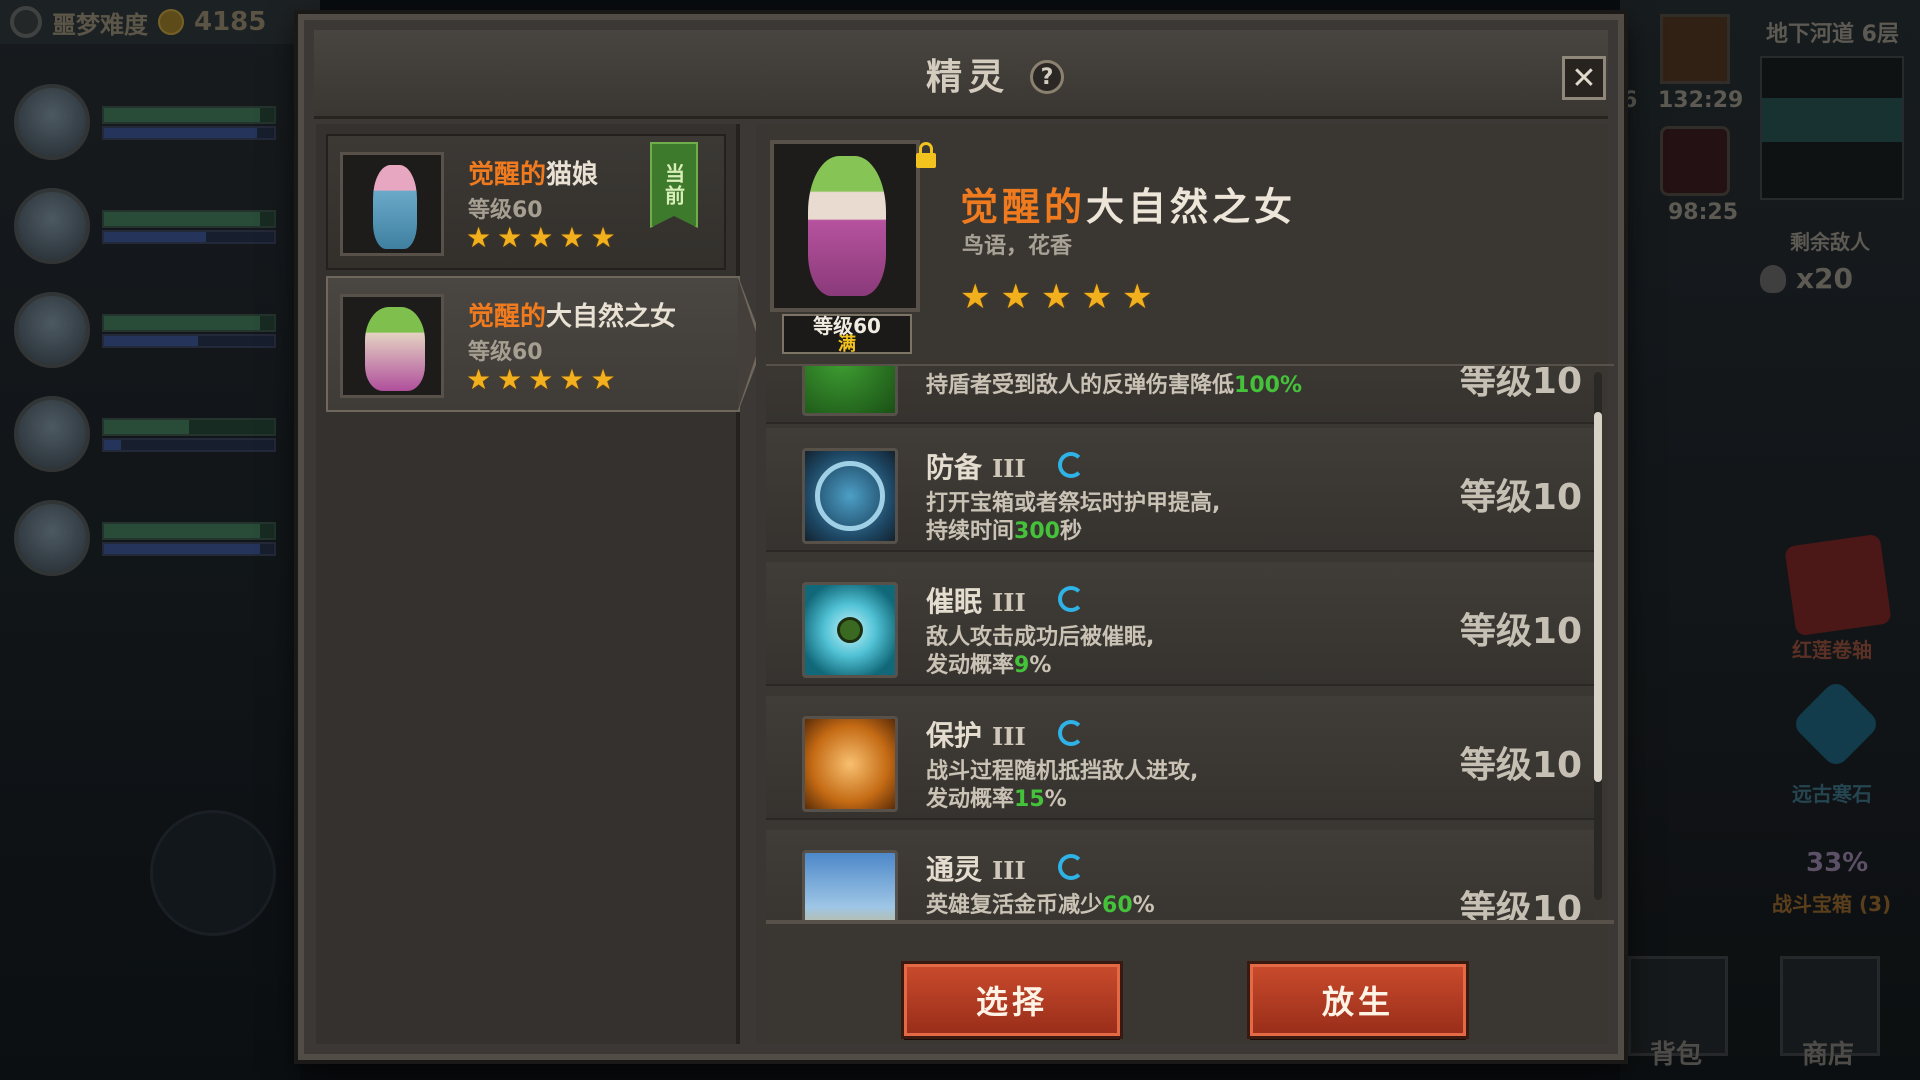 Image resolution: width=1920 pixels, height=1080 pixels. Describe the element at coordinates (845, 226) in the screenshot. I see `spirit-portrait` at that location.